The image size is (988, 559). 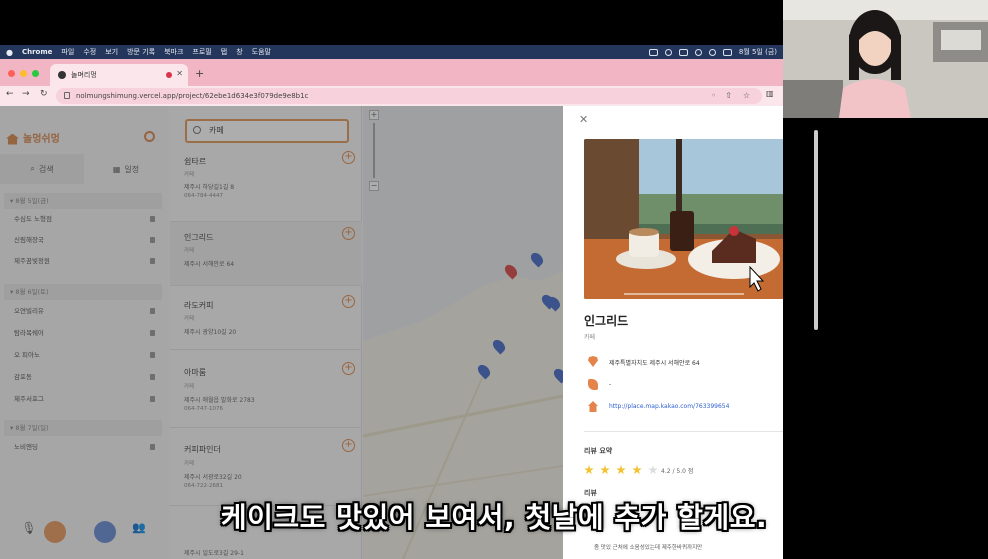 I want to click on cafe-photo-image, so click(x=683, y=219).